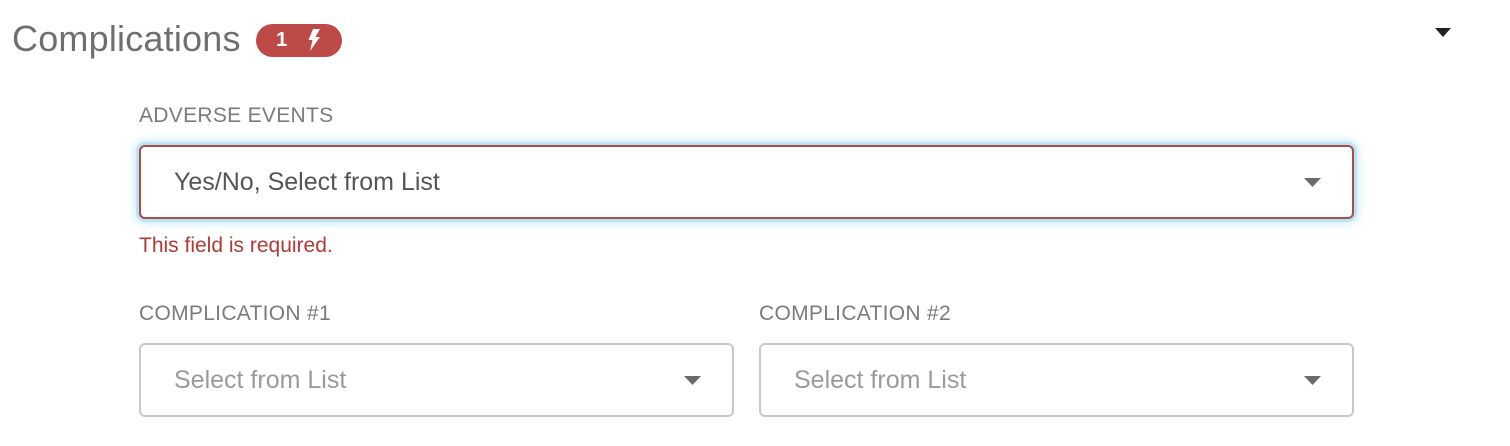  I want to click on adverse-events-value: Yes/No, Select from List, so click(307, 181).